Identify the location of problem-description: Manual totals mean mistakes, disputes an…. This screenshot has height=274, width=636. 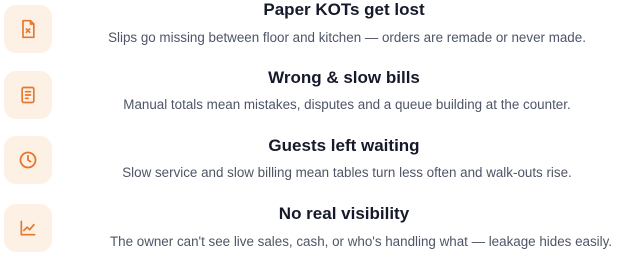
(347, 104).